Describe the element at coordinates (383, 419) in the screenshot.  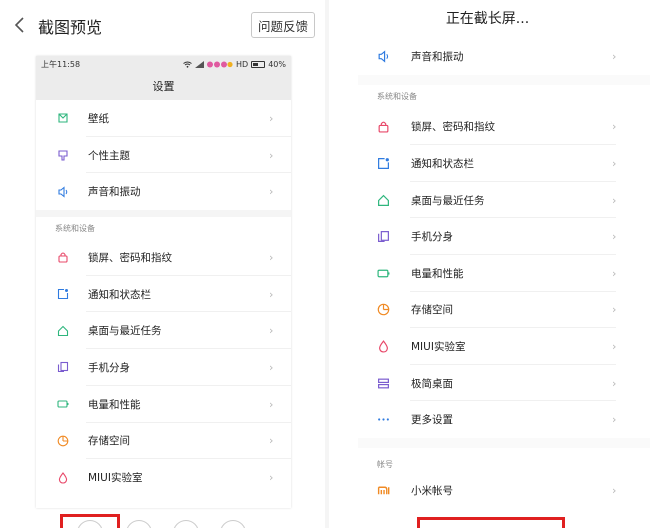
I see `more-icon` at that location.